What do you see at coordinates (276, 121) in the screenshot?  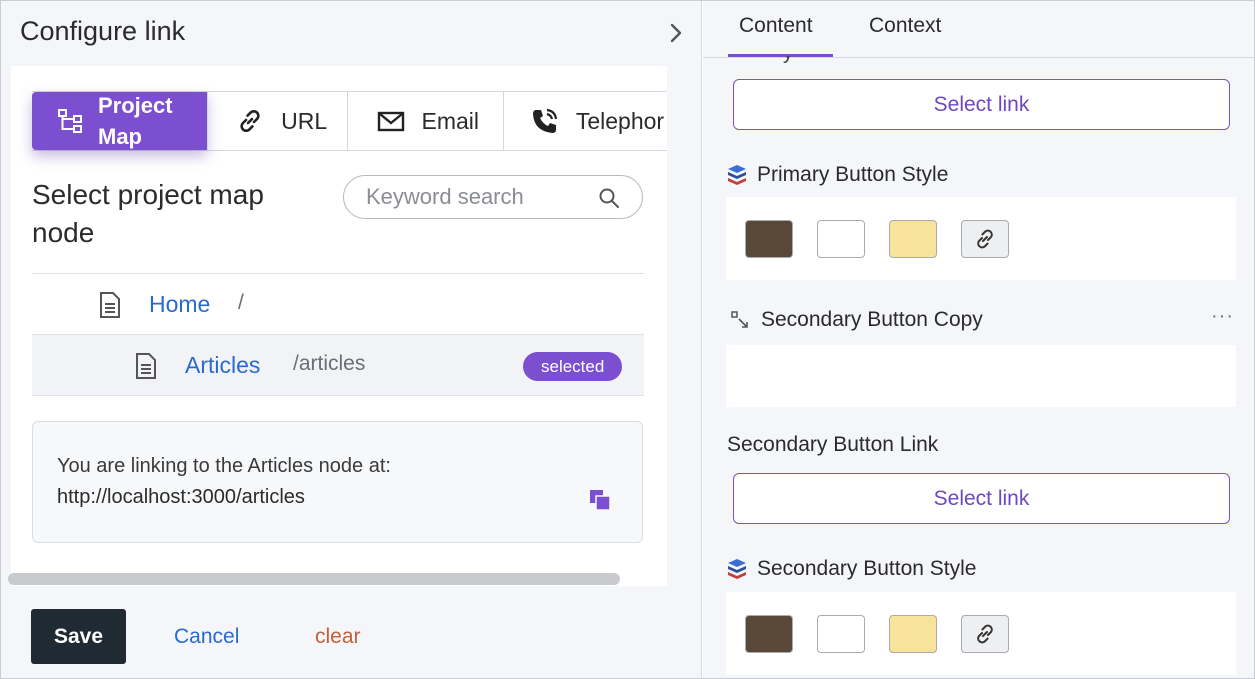 I see `tab-url: URL` at bounding box center [276, 121].